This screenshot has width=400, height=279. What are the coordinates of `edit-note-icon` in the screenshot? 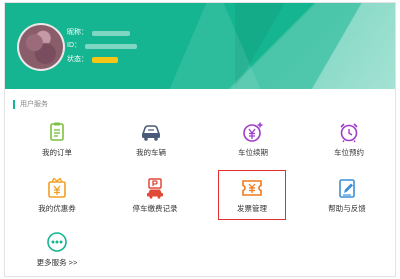 It's located at (347, 188).